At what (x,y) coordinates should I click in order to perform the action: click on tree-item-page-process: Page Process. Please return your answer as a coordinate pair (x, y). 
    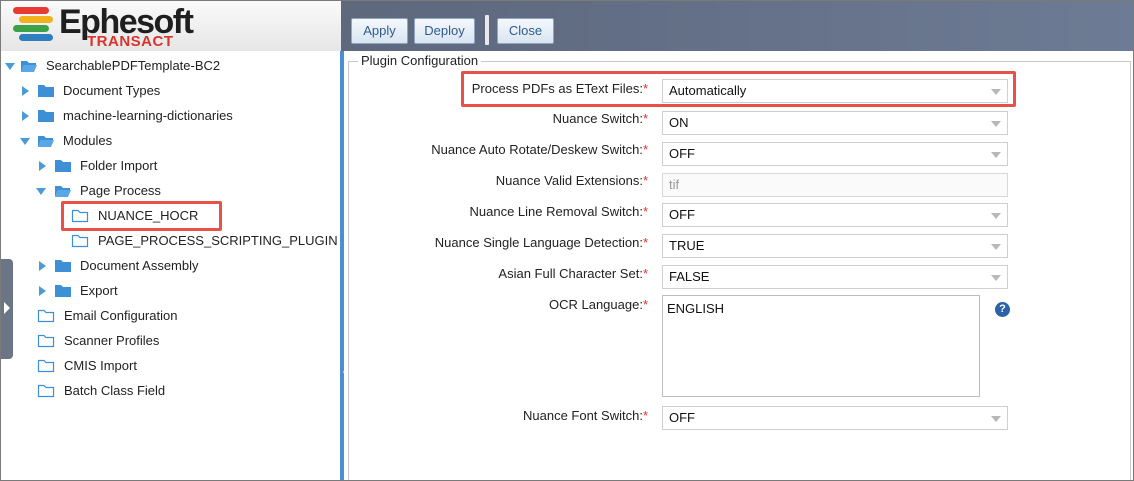
    Looking at the image, I should click on (166, 191).